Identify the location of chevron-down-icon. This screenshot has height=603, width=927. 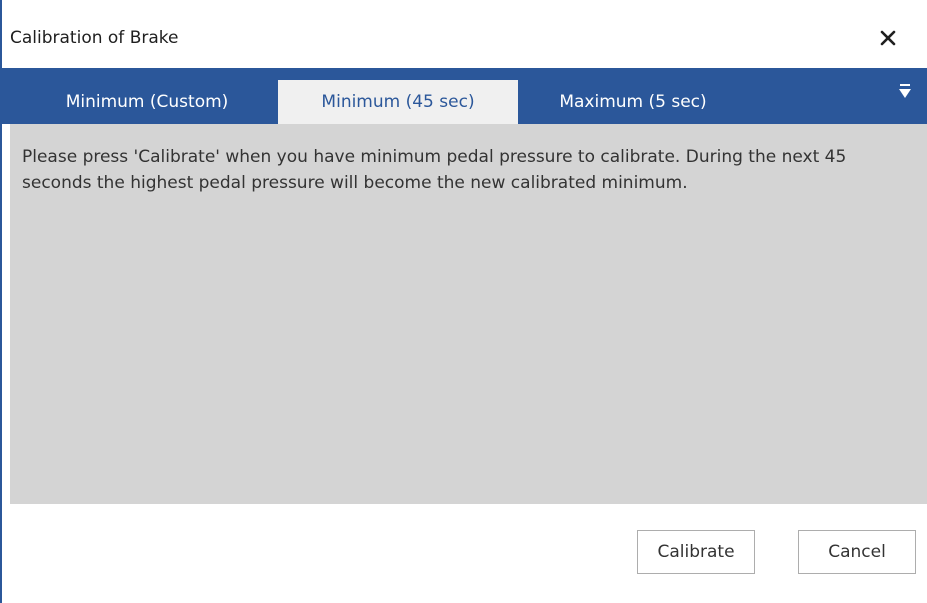
(905, 91).